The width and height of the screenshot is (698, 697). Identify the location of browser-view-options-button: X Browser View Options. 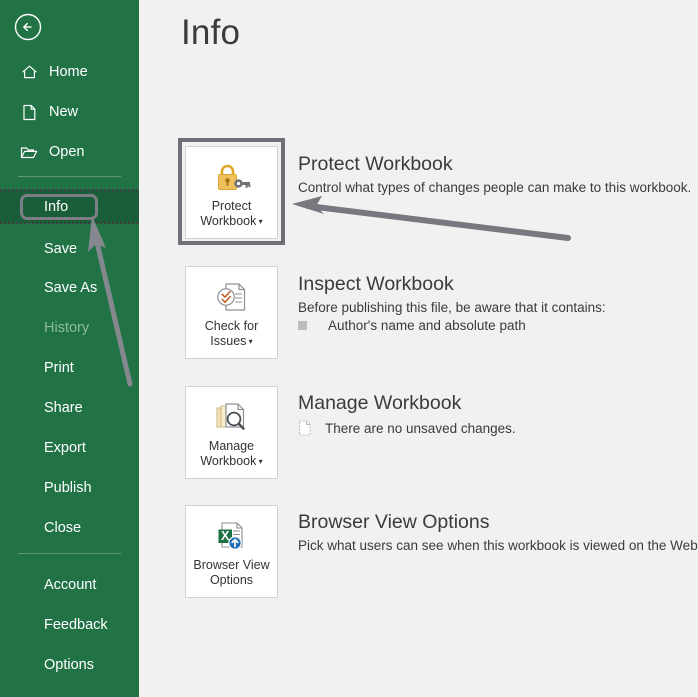
(231, 551).